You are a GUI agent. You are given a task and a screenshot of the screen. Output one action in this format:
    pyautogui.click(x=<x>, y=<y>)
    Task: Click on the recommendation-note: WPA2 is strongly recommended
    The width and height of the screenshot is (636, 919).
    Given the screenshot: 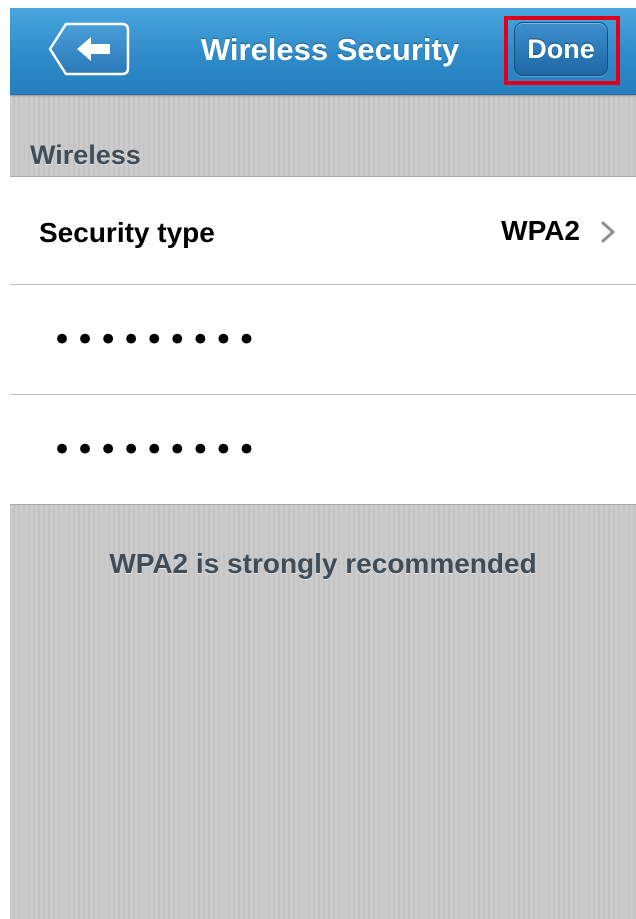 What is the action you would take?
    pyautogui.click(x=323, y=563)
    